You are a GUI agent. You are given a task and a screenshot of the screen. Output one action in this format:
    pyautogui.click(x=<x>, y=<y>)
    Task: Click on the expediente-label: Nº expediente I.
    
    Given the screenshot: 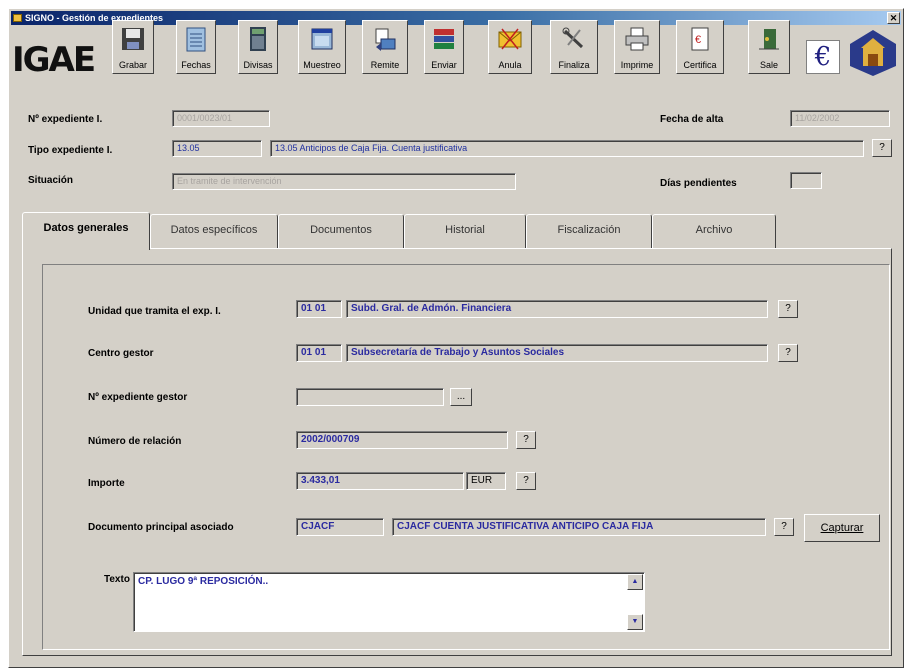 What is the action you would take?
    pyautogui.click(x=65, y=119)
    